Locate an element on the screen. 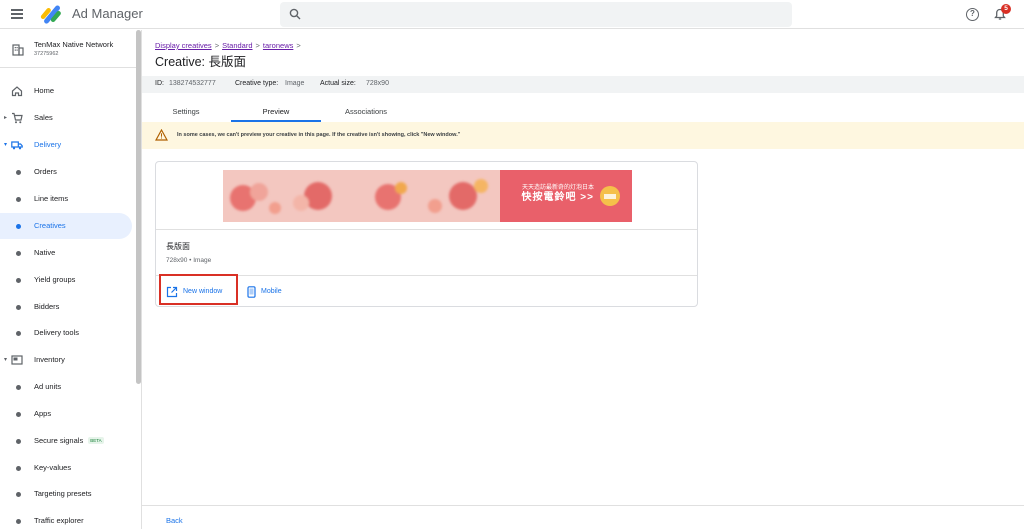 The image size is (1024, 529). sidebar-item-secure-signals: Secure signals BETA is located at coordinates (66, 441).